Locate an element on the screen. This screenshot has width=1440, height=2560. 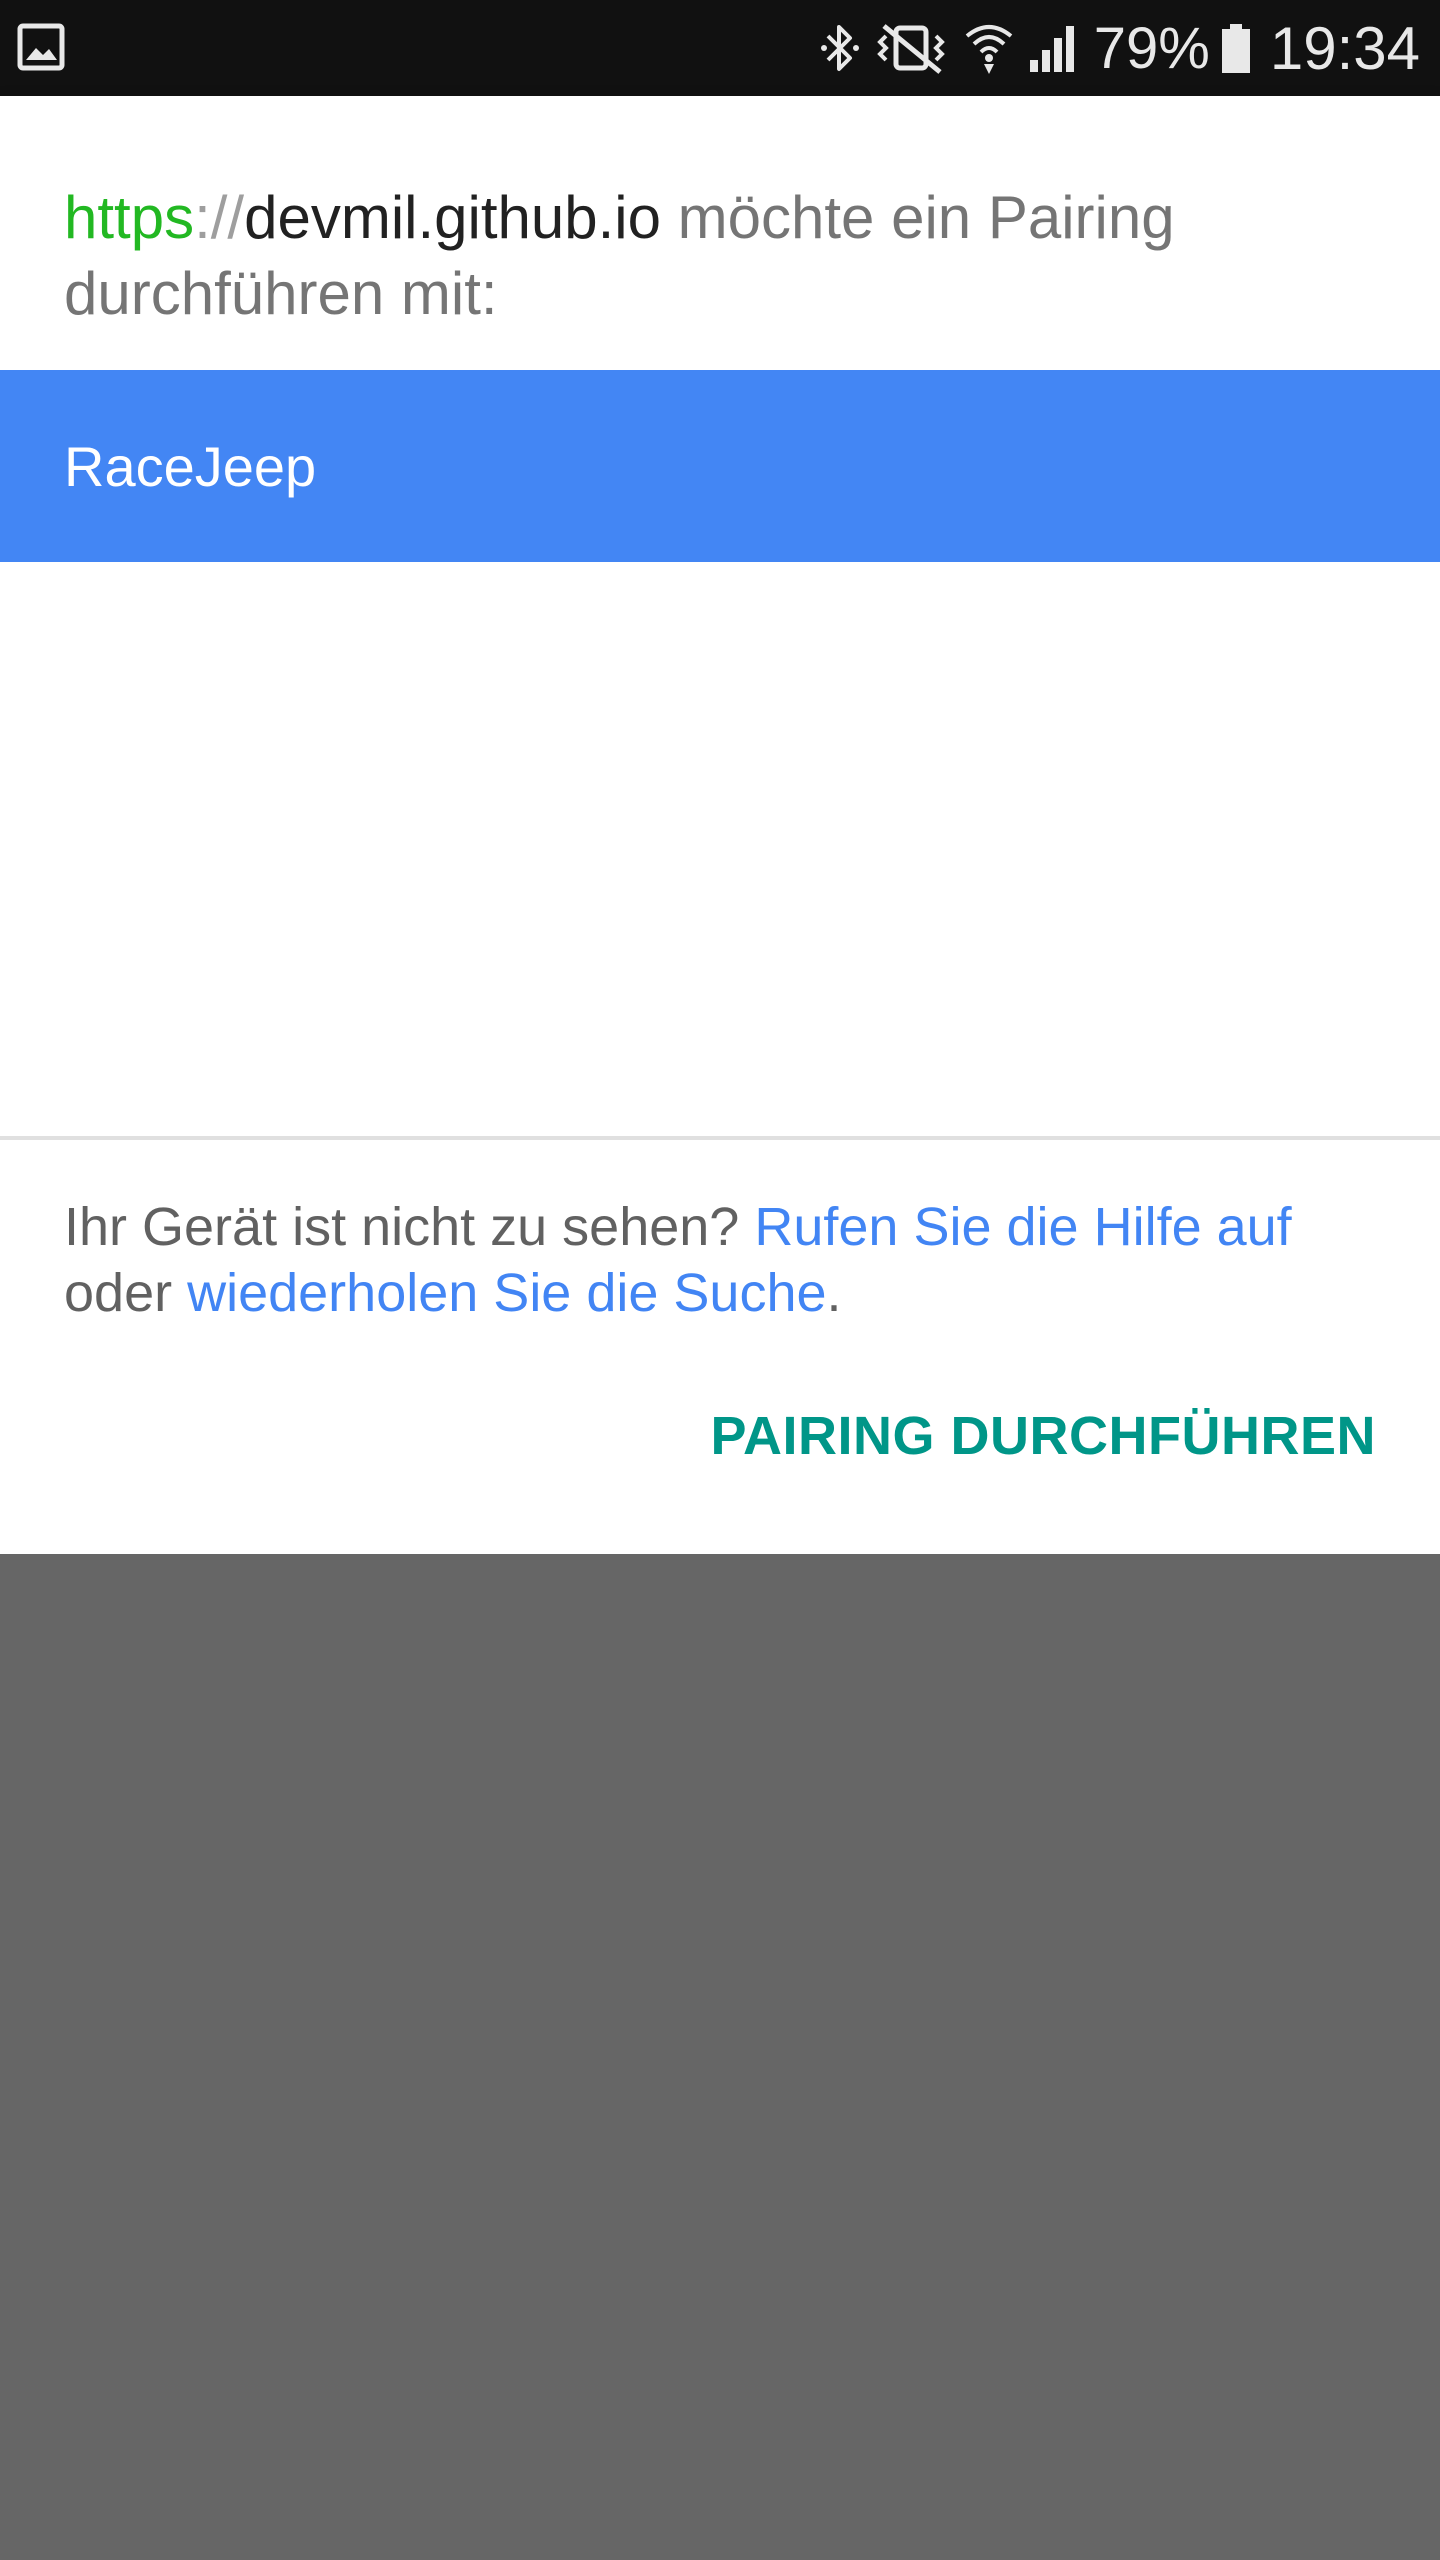
wifi-icon is located at coordinates (989, 48).